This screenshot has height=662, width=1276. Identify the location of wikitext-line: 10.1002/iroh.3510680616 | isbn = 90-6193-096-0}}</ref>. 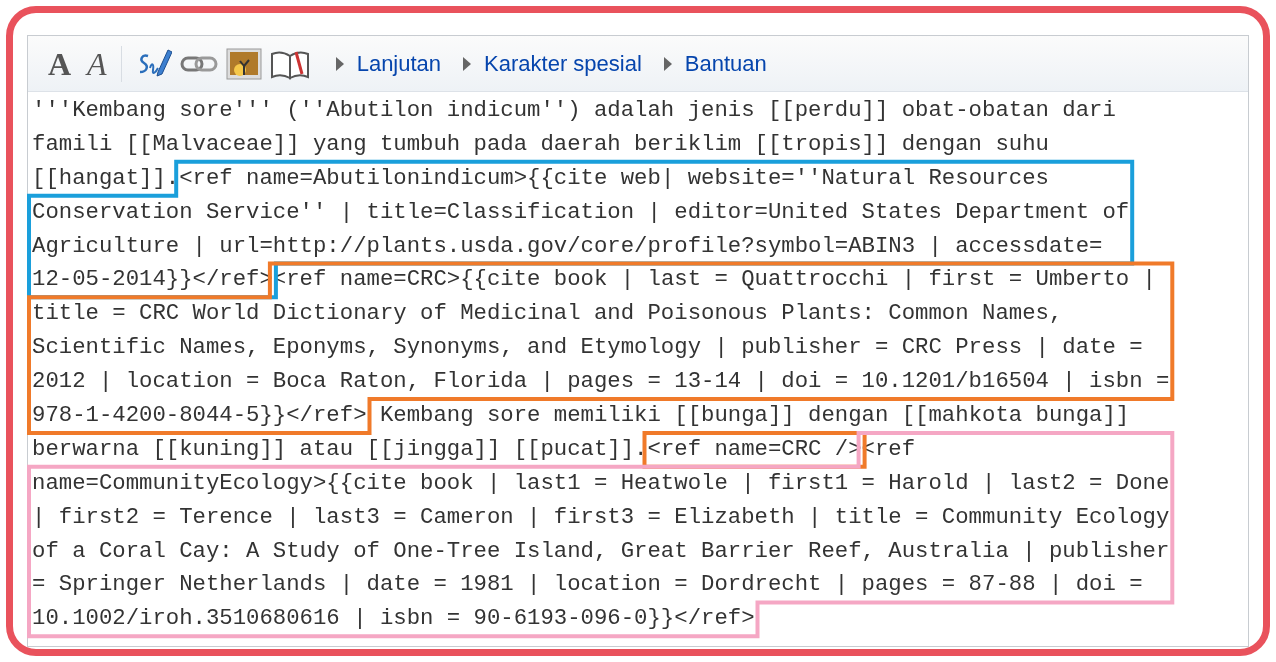
(393, 619).